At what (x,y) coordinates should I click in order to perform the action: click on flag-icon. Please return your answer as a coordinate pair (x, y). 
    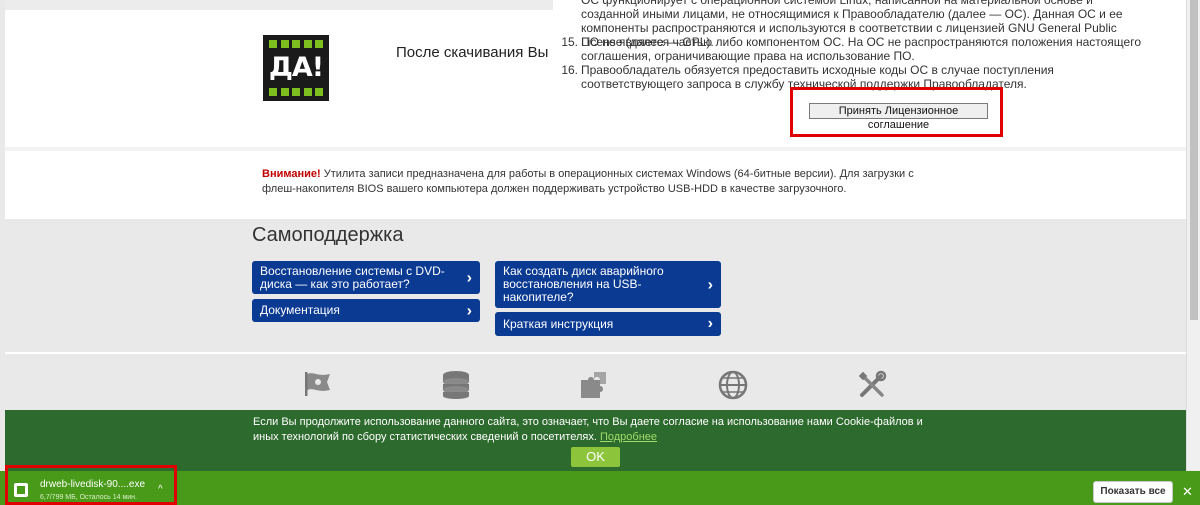
    Looking at the image, I should click on (318, 386).